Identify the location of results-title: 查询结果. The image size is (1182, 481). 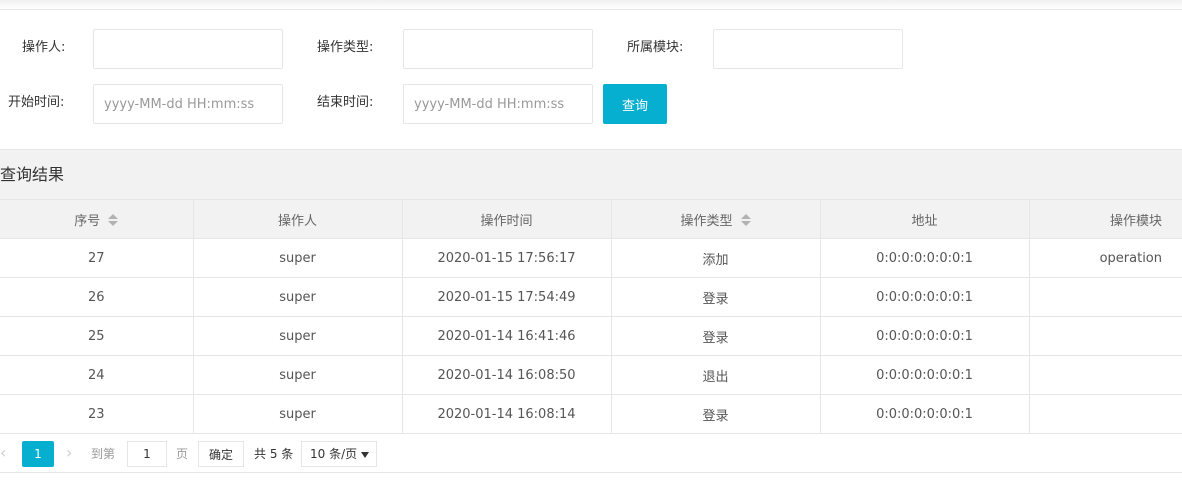
(32, 174).